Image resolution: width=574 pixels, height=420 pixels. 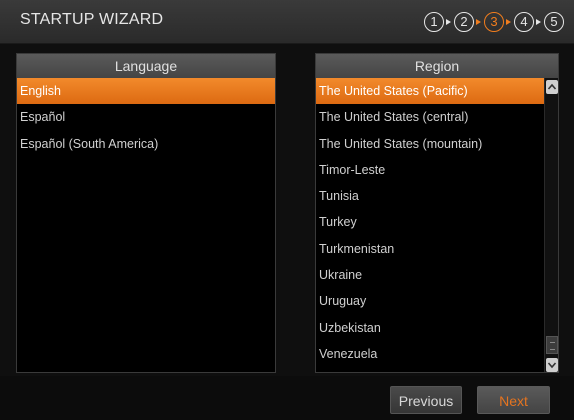 I want to click on step-indicator: 1 2 3 4 5, so click(x=494, y=22).